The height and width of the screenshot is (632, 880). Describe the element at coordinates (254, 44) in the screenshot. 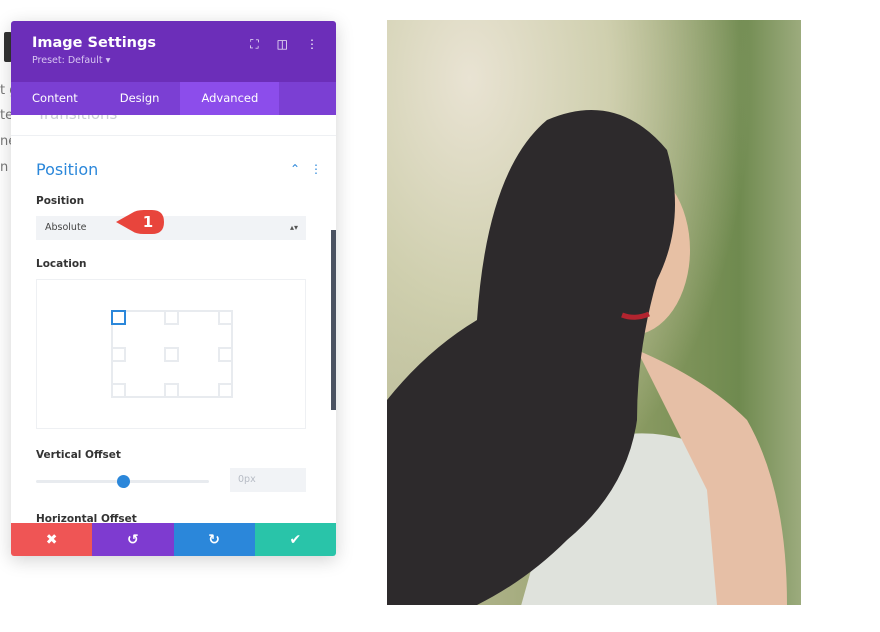

I see `fullscreen-icon: ⛶` at that location.